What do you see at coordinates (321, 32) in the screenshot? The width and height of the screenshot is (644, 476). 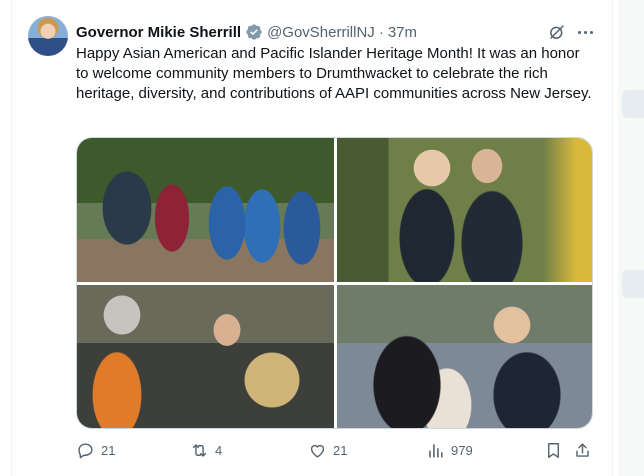 I see `author-handle: @GovSherrillNJ` at bounding box center [321, 32].